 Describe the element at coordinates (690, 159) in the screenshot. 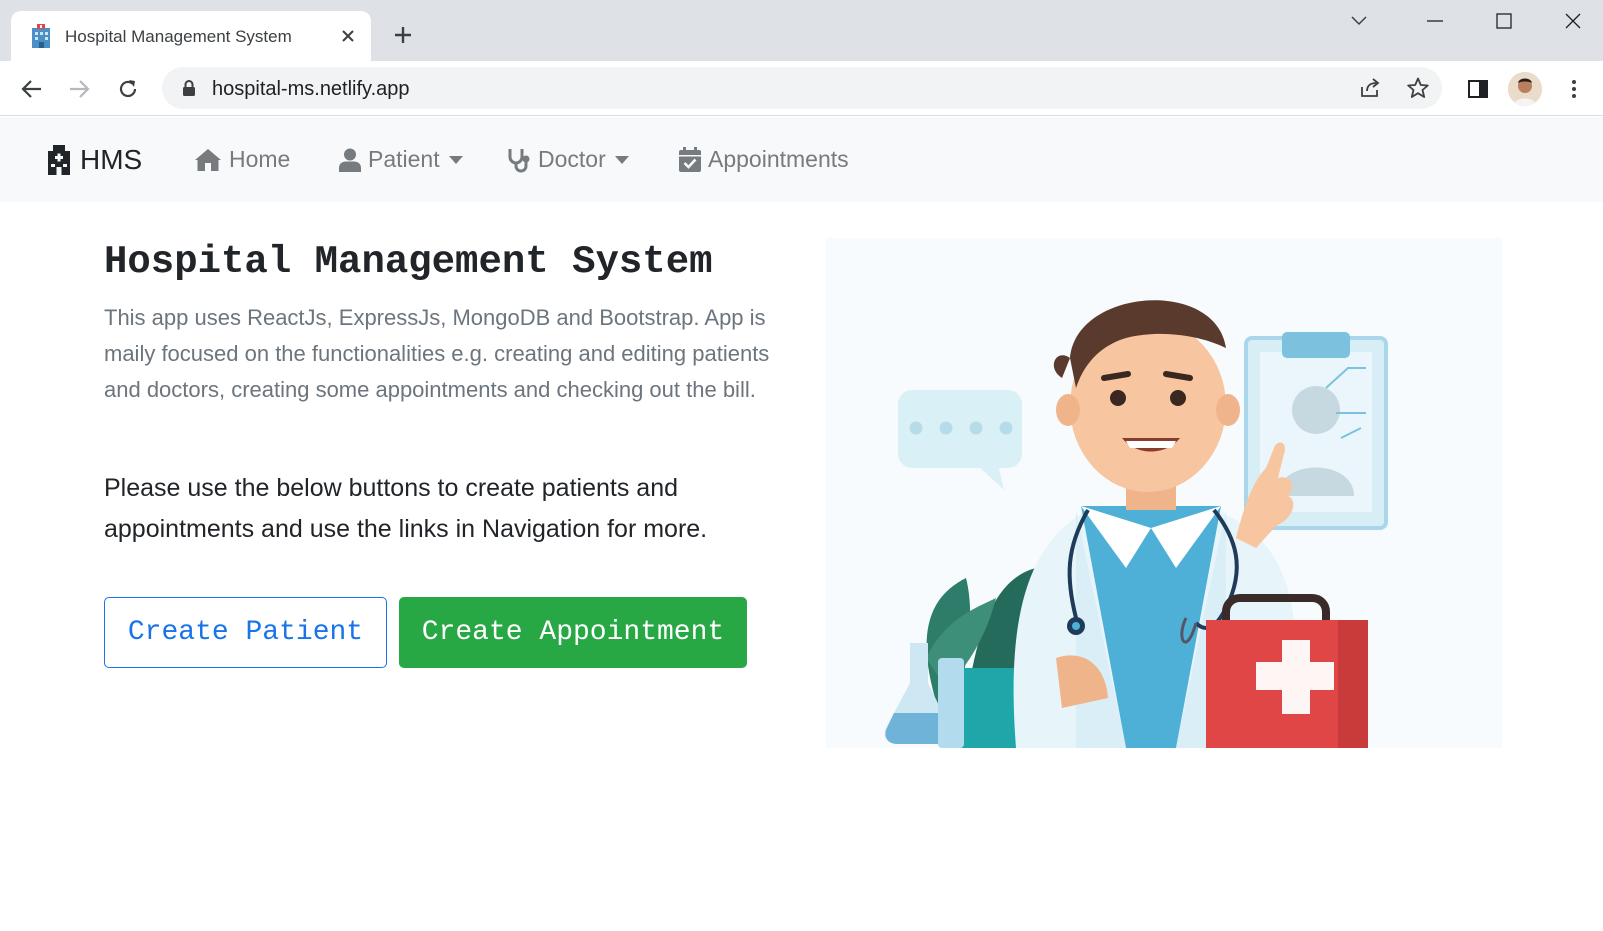

I see `calendar-check-icon` at that location.